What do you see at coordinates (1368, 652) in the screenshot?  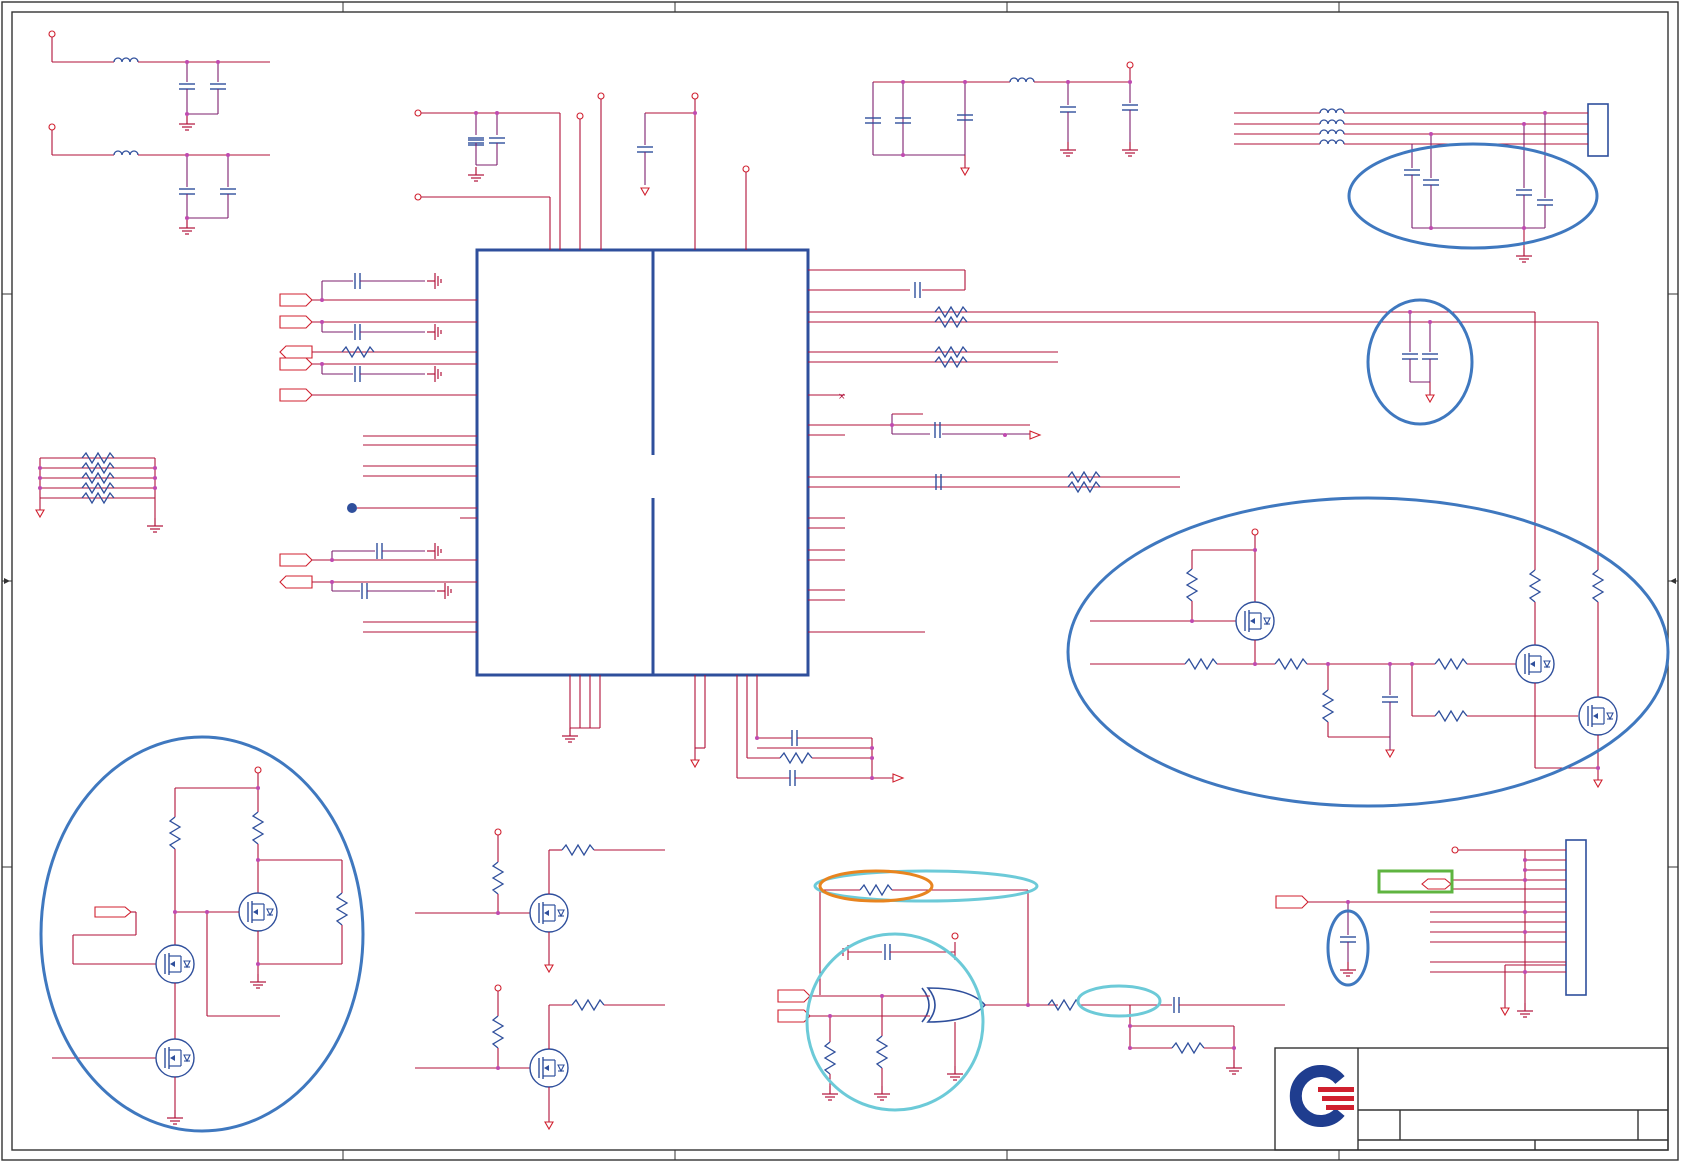 I see `highlight-ellipse-level-shifter` at bounding box center [1368, 652].